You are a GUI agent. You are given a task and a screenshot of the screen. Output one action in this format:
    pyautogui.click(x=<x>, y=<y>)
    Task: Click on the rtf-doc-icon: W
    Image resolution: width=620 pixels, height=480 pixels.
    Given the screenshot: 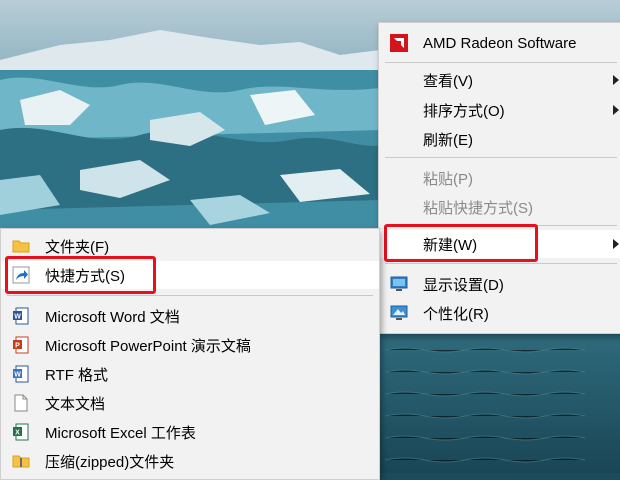 What is the action you would take?
    pyautogui.click(x=21, y=374)
    